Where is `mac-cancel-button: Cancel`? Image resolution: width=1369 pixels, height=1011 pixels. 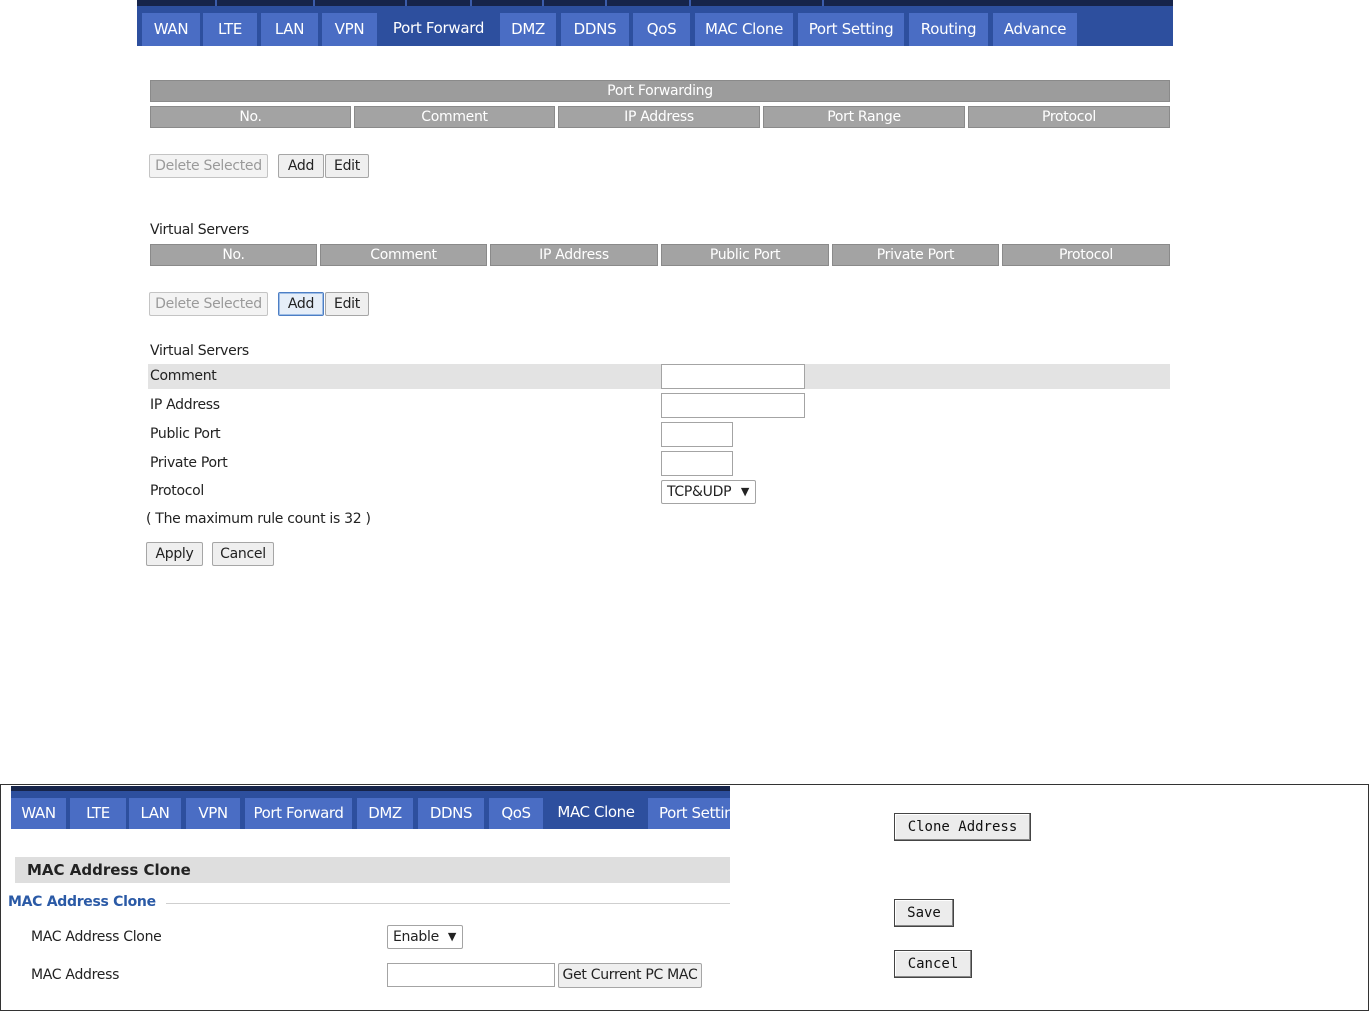
mac-cancel-button: Cancel is located at coordinates (933, 964).